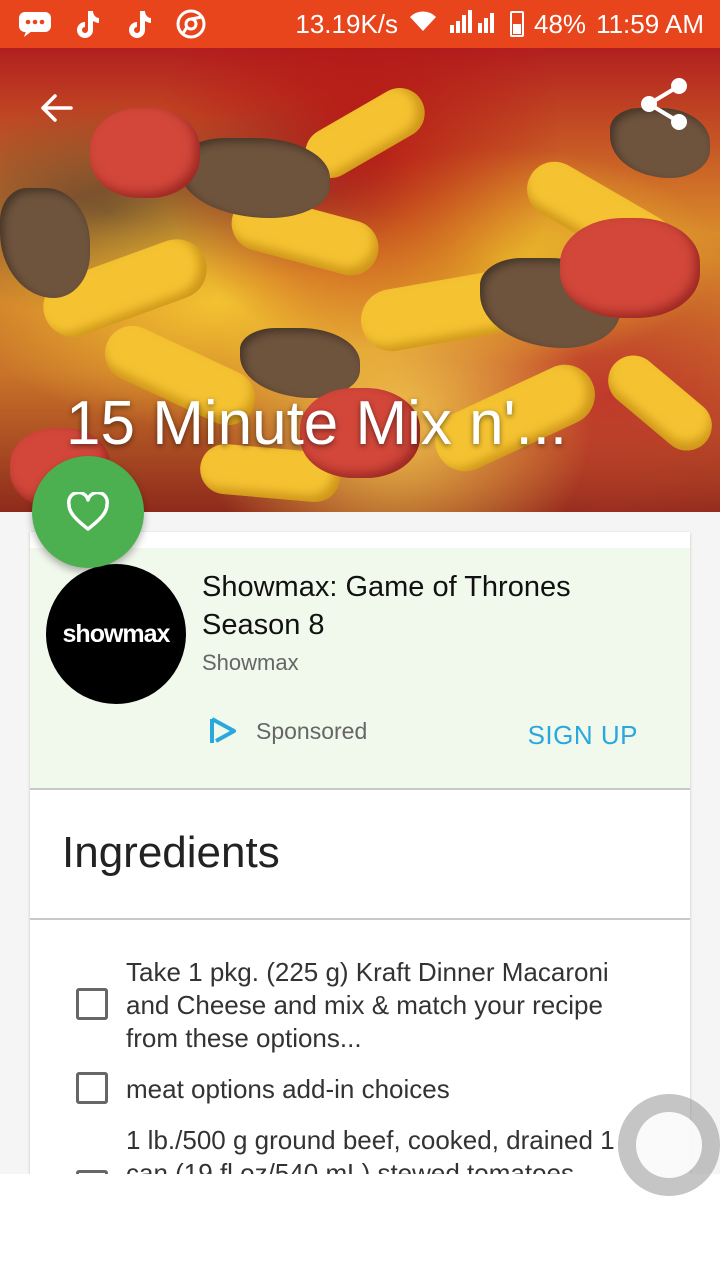 The width and height of the screenshot is (720, 1280). I want to click on share-icon, so click(664, 104).